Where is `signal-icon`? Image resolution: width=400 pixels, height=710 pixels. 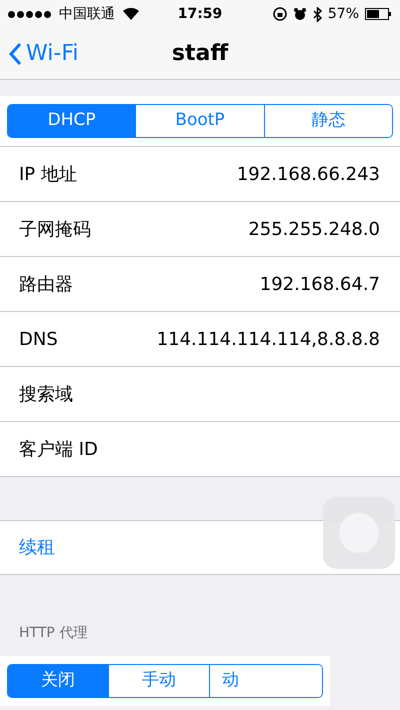
signal-icon is located at coordinates (29, 14).